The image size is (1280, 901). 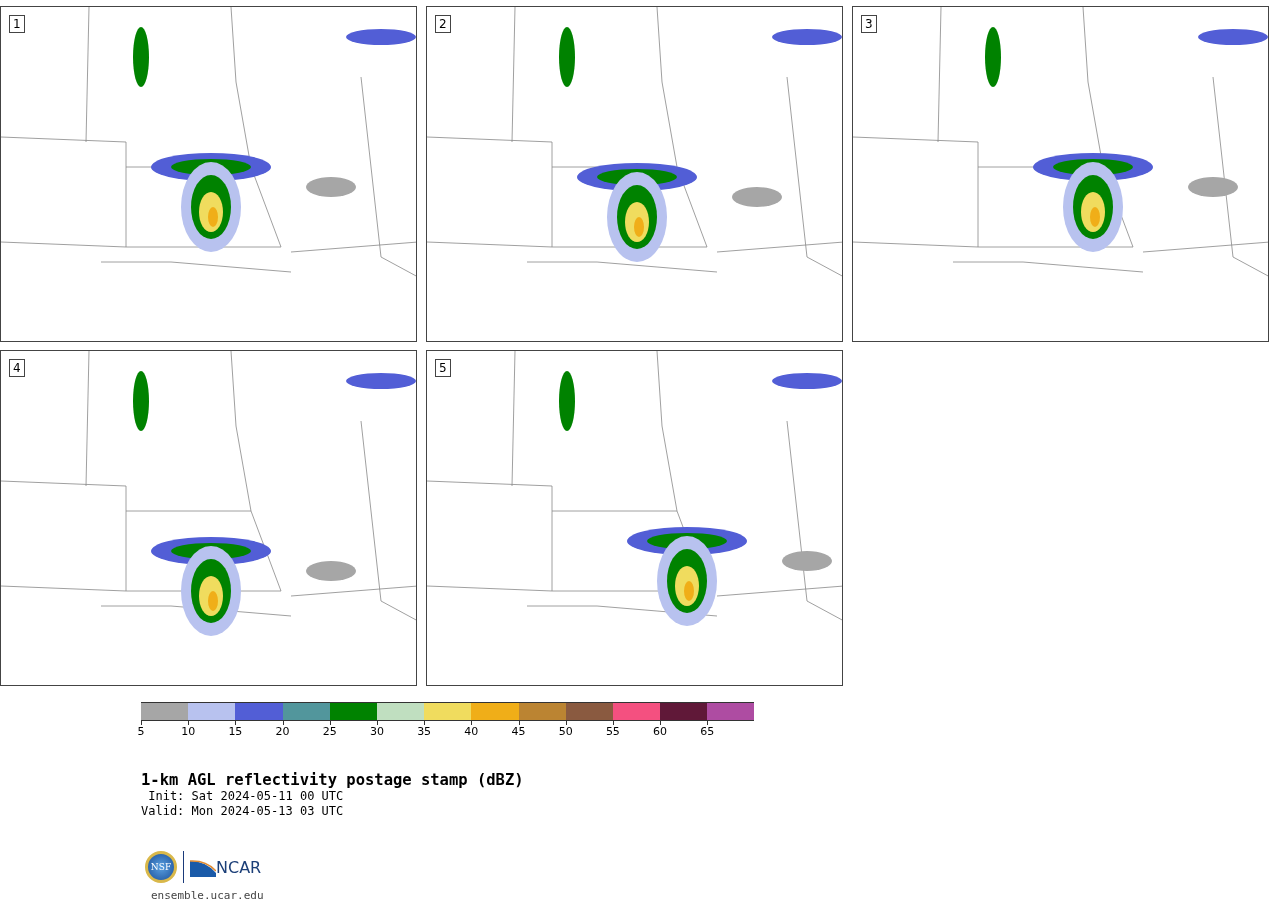 I want to click on tick-label: 35, so click(x=424, y=731).